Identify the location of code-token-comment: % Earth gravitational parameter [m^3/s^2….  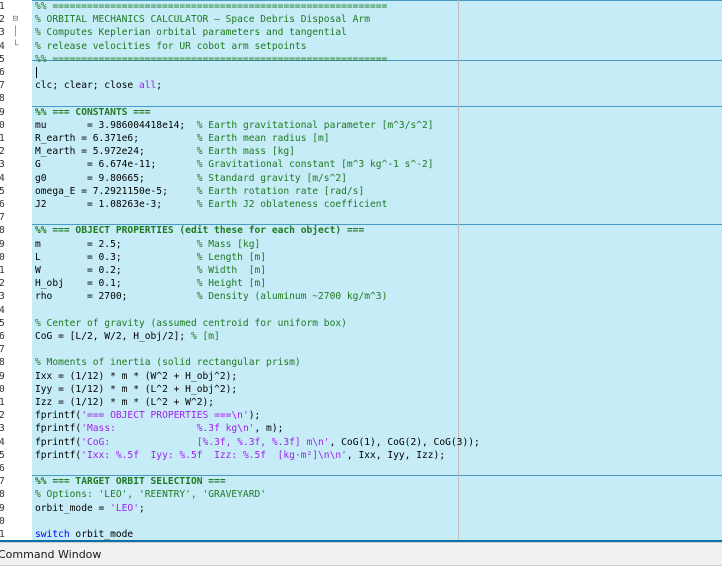
(315, 125).